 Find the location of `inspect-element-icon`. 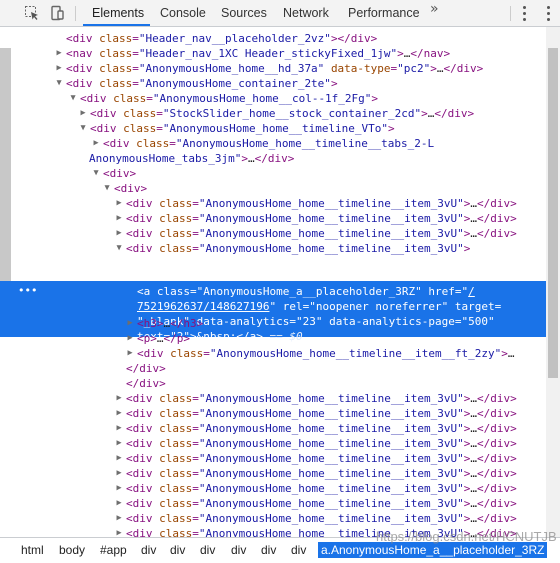

inspect-element-icon is located at coordinates (32, 13).